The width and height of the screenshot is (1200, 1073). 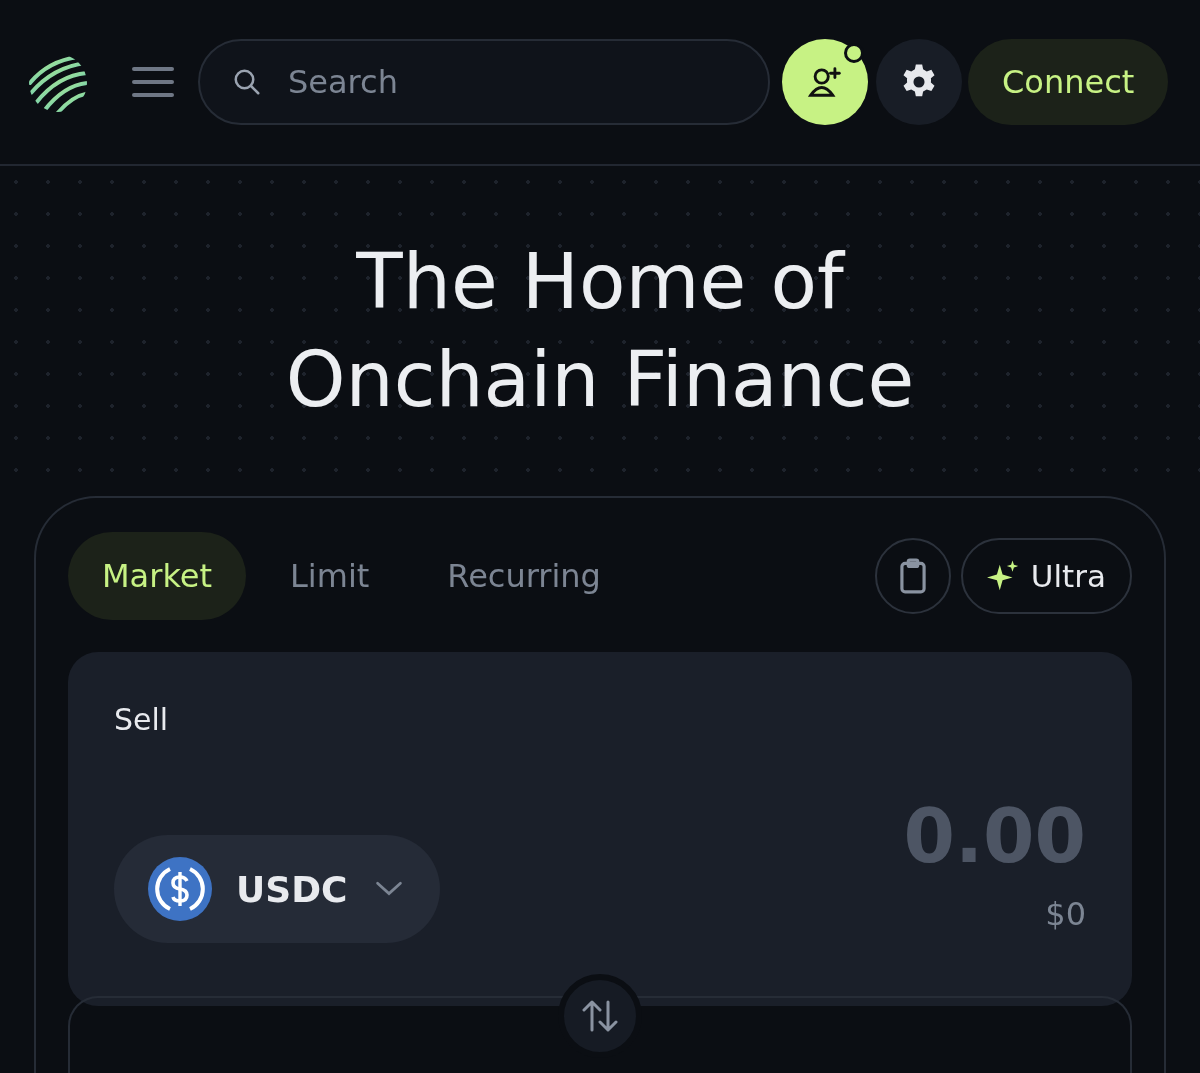 I want to click on amount-field: 0.00, so click(x=936, y=836).